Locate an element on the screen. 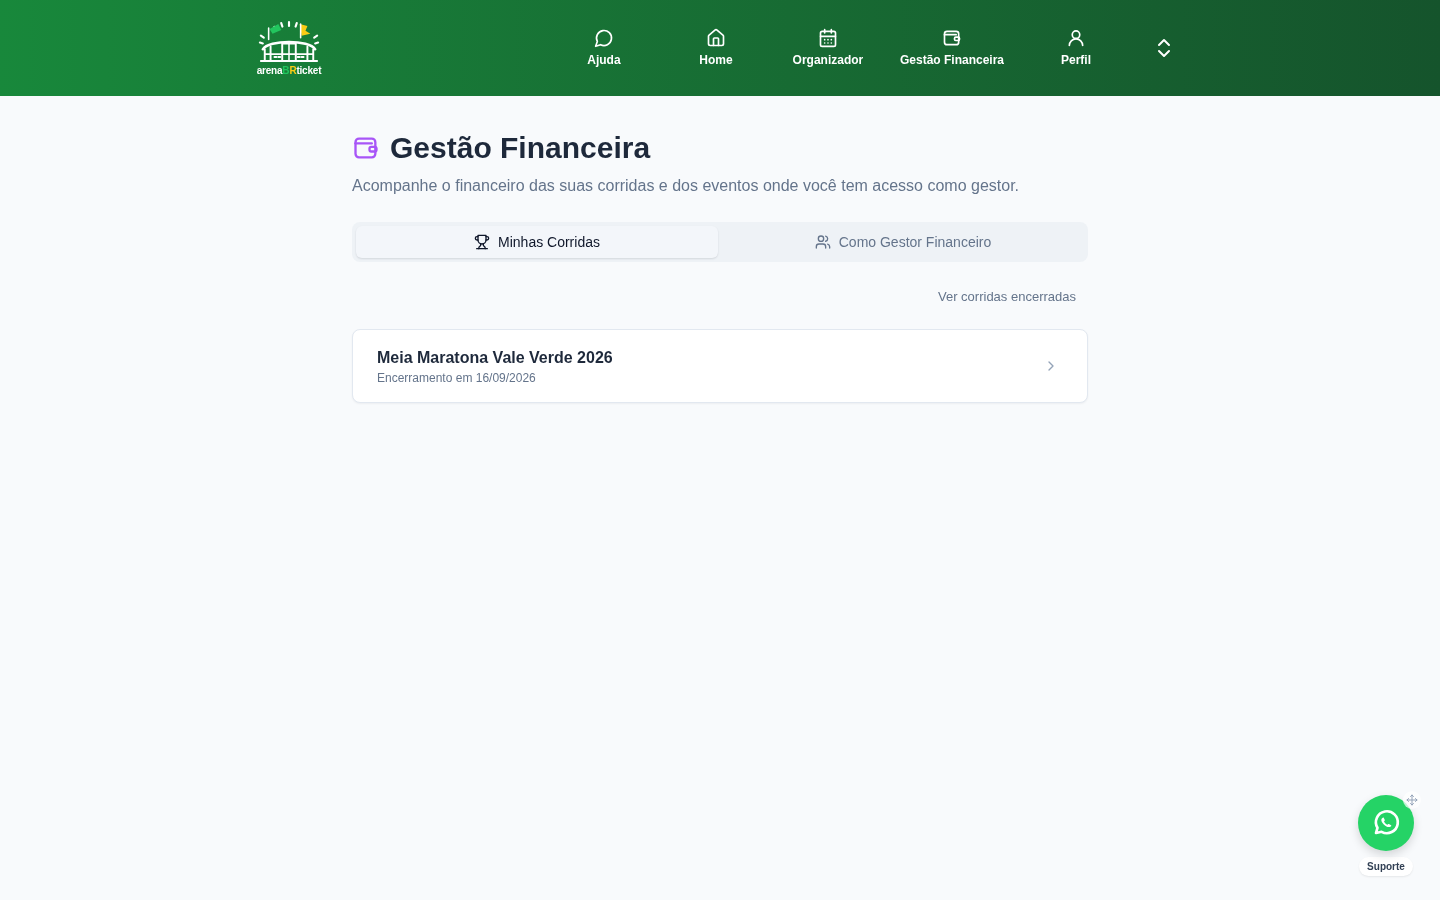 This screenshot has width=1440, height=900. support-label: Suporte is located at coordinates (1386, 866).